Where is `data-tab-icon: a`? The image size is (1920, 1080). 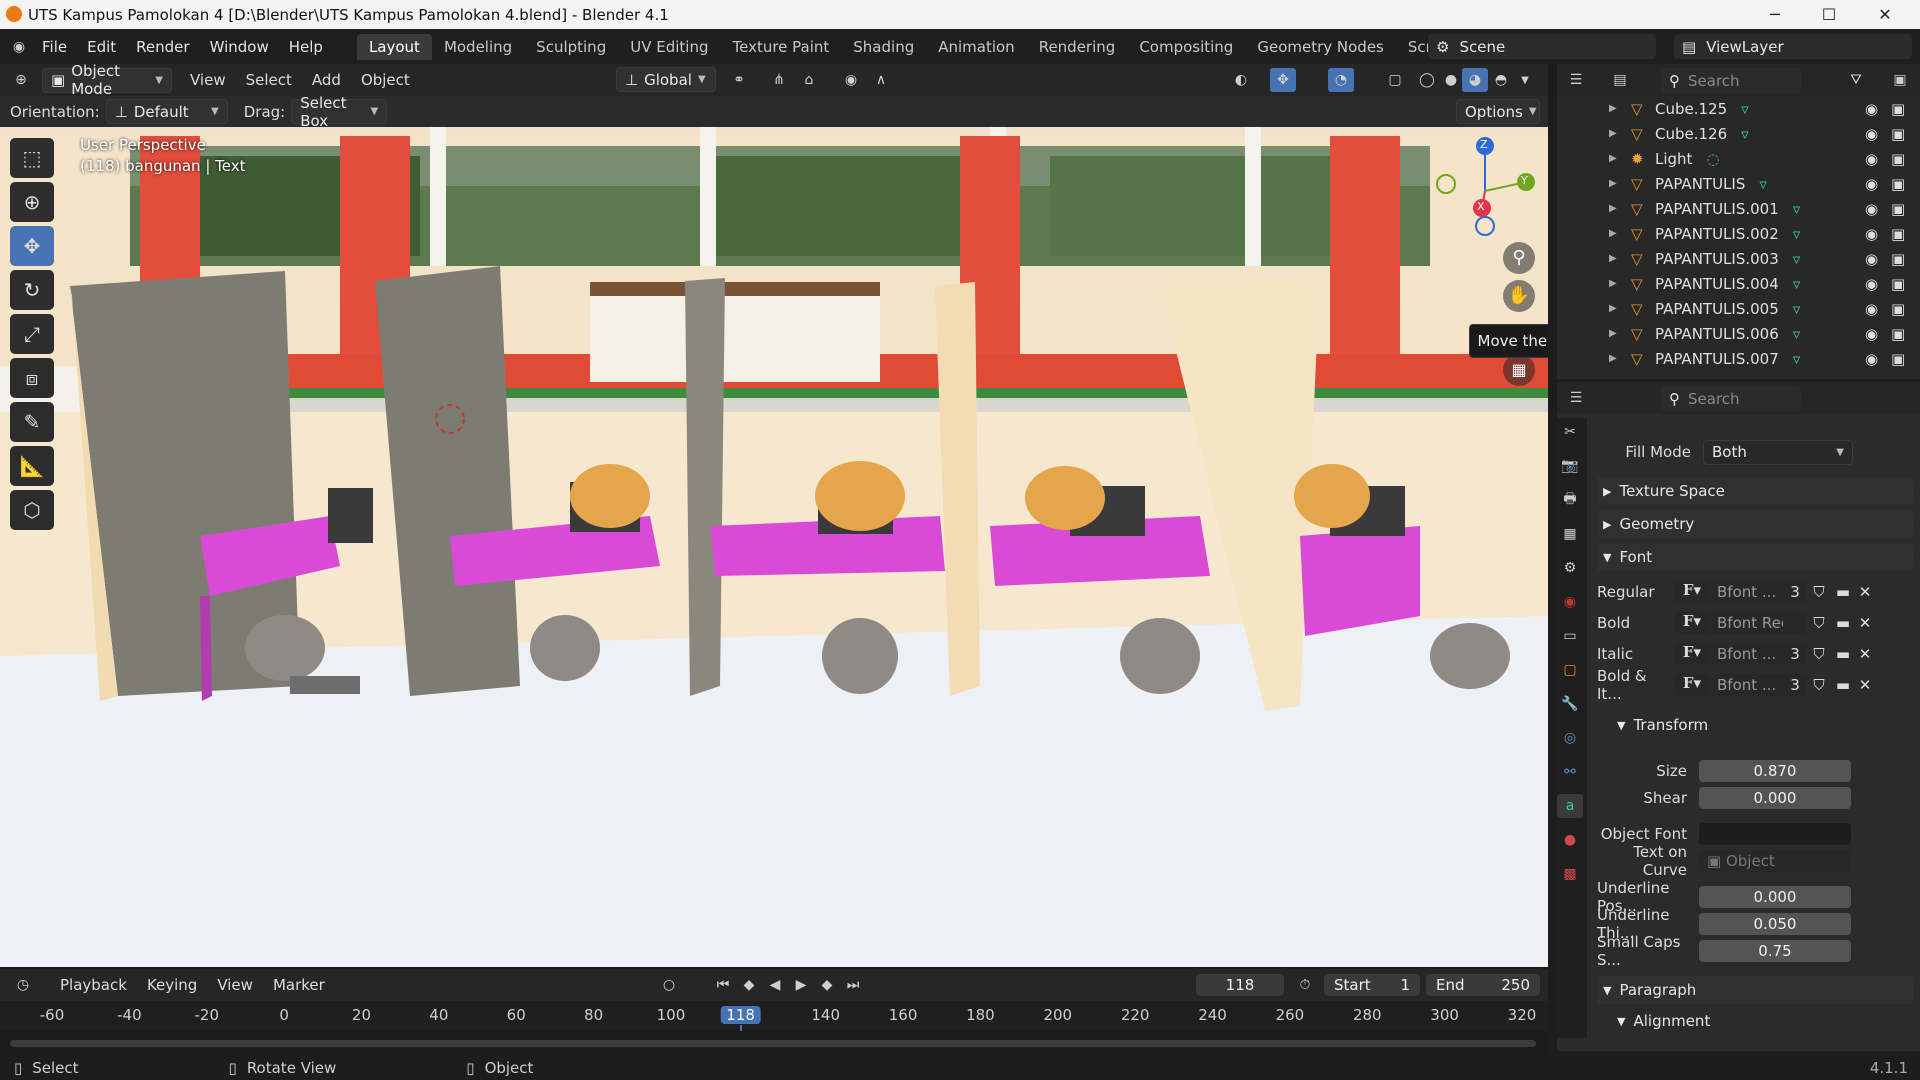
data-tab-icon: a is located at coordinates (1570, 806).